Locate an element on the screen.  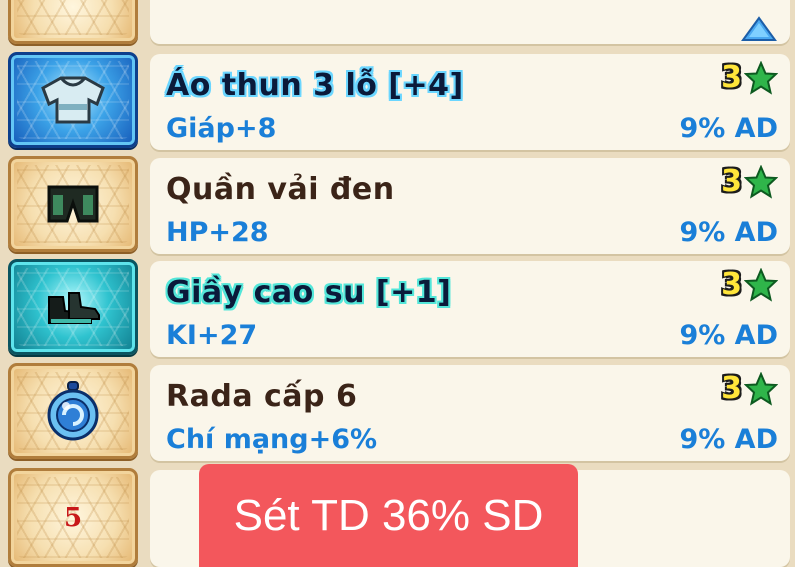
item-name: Giầy cao su [+1] is located at coordinates (309, 292).